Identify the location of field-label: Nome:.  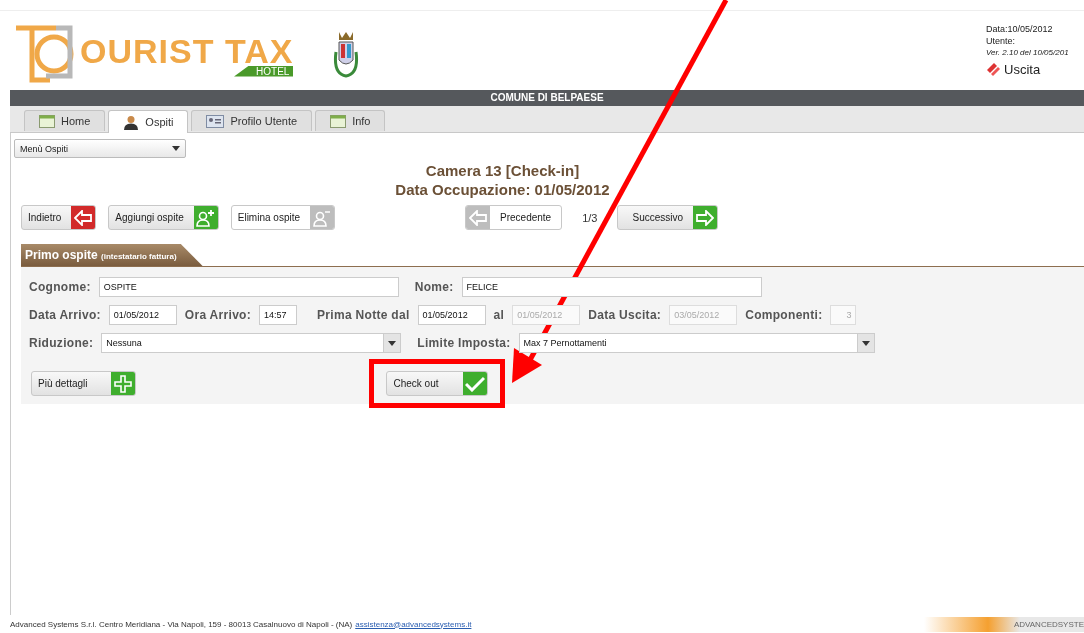
(434, 287).